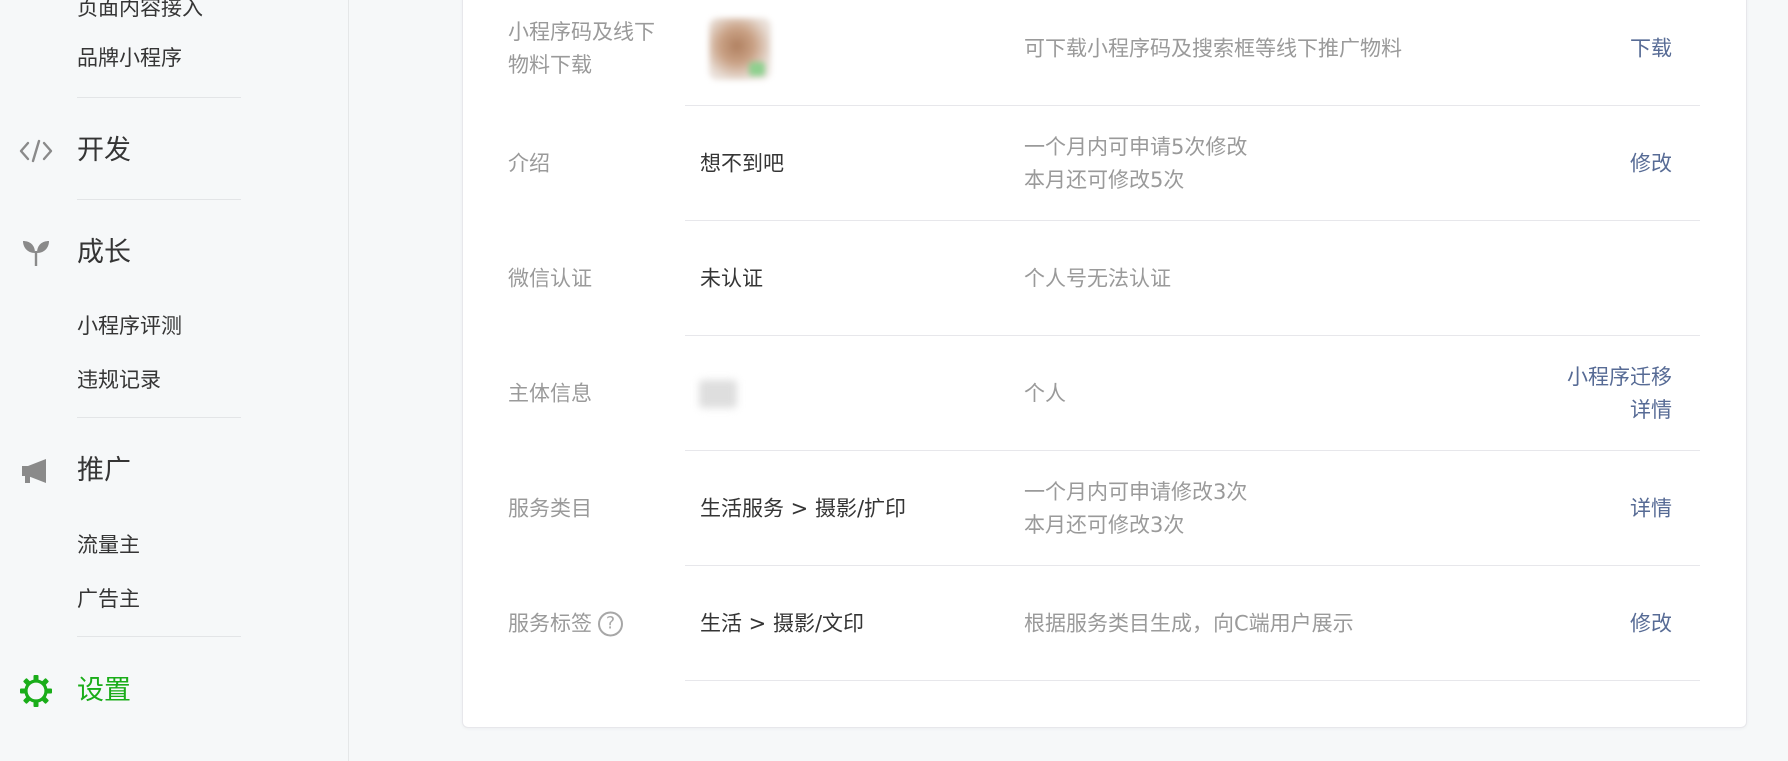  Describe the element at coordinates (1651, 508) in the screenshot. I see `category-details-link: 详情` at that location.